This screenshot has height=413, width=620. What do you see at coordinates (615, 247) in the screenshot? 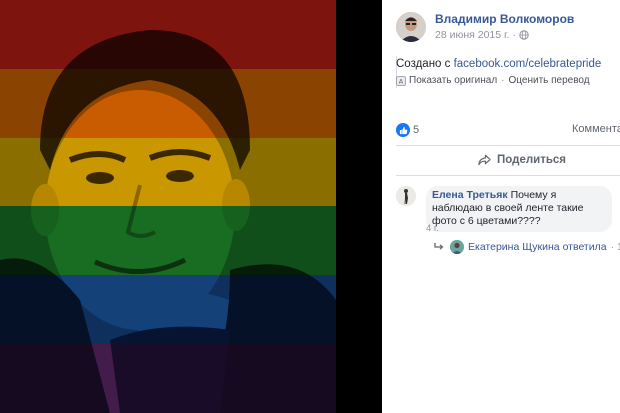
I see `reply-time: · 1 о` at bounding box center [615, 247].